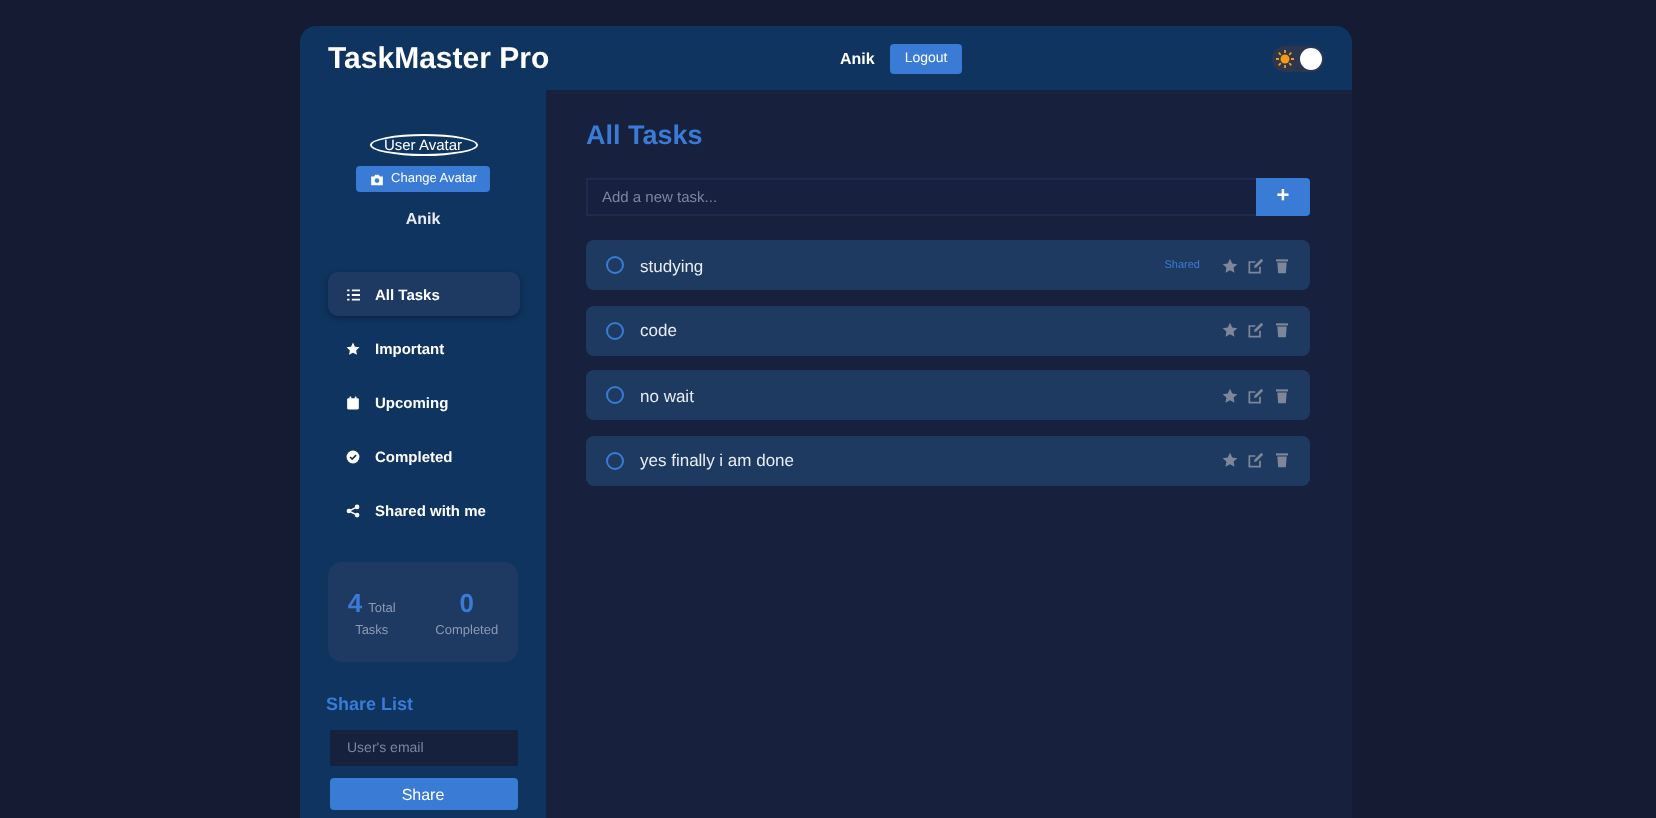 This screenshot has width=1656, height=818. What do you see at coordinates (1283, 196) in the screenshot?
I see `add-task-button: +` at bounding box center [1283, 196].